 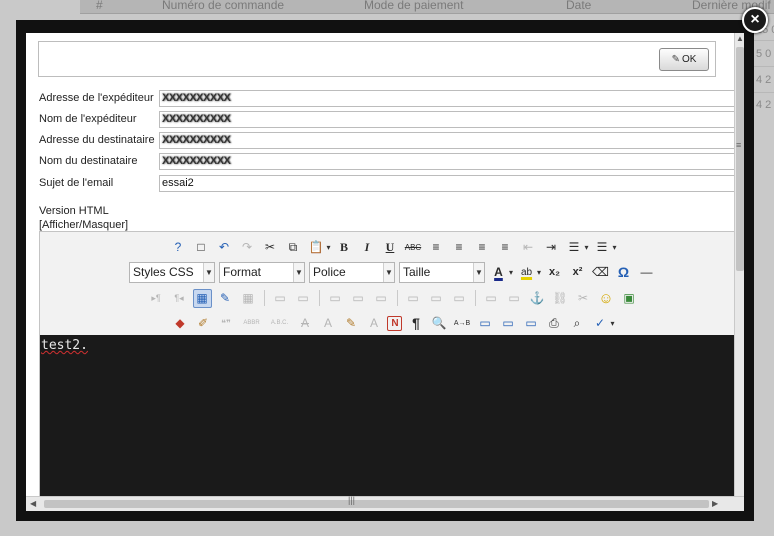 What do you see at coordinates (554, 272) in the screenshot?
I see `subscript-icon: x₂` at bounding box center [554, 272].